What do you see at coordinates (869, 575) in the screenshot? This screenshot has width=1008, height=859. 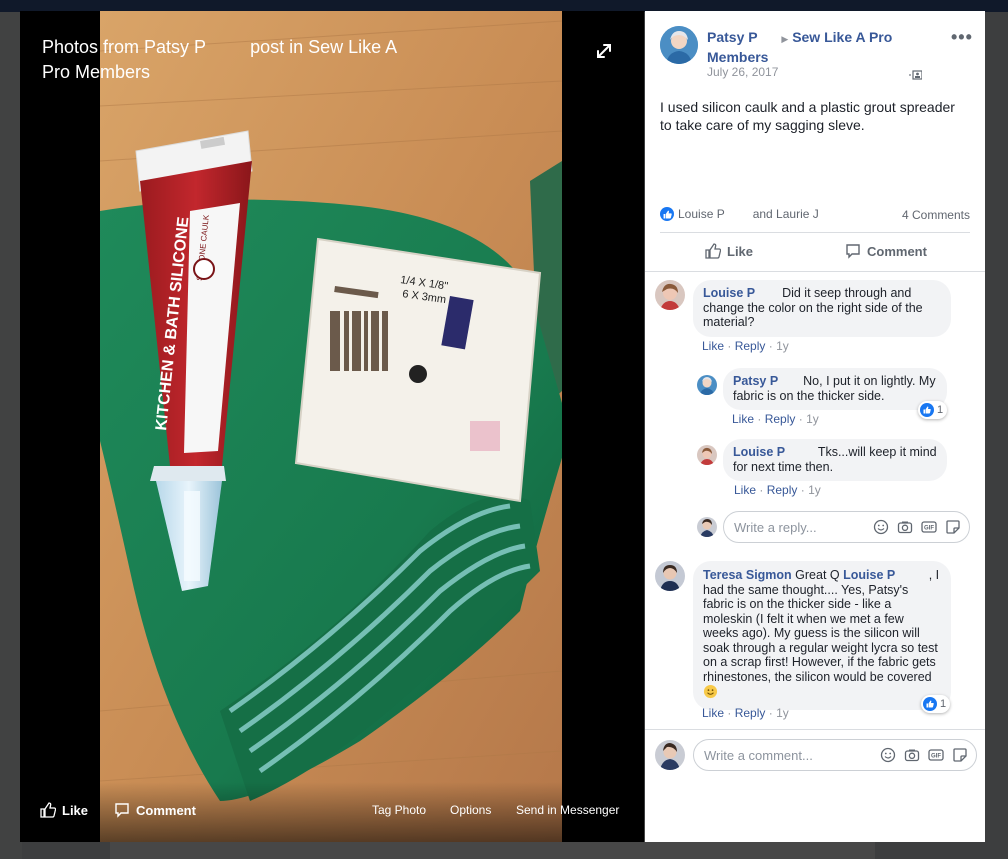 I see `comment-mention-link: Louise P` at bounding box center [869, 575].